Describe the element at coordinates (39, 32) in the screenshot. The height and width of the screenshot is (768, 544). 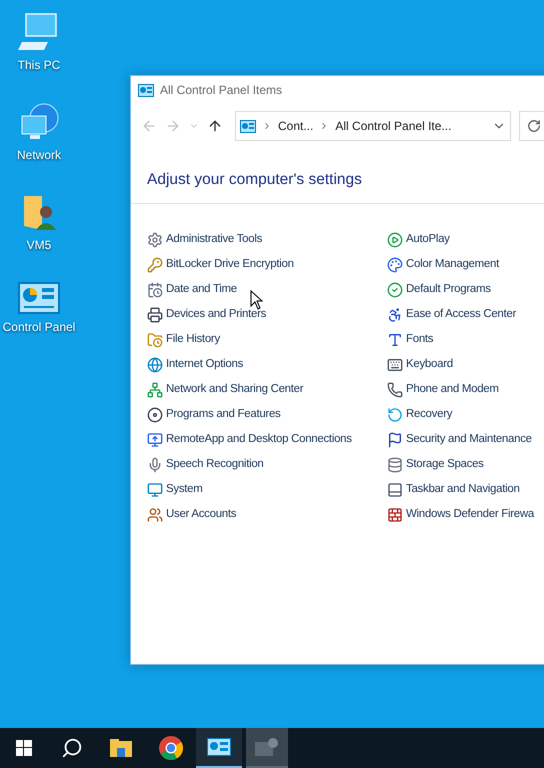
I see `computer-icon` at that location.